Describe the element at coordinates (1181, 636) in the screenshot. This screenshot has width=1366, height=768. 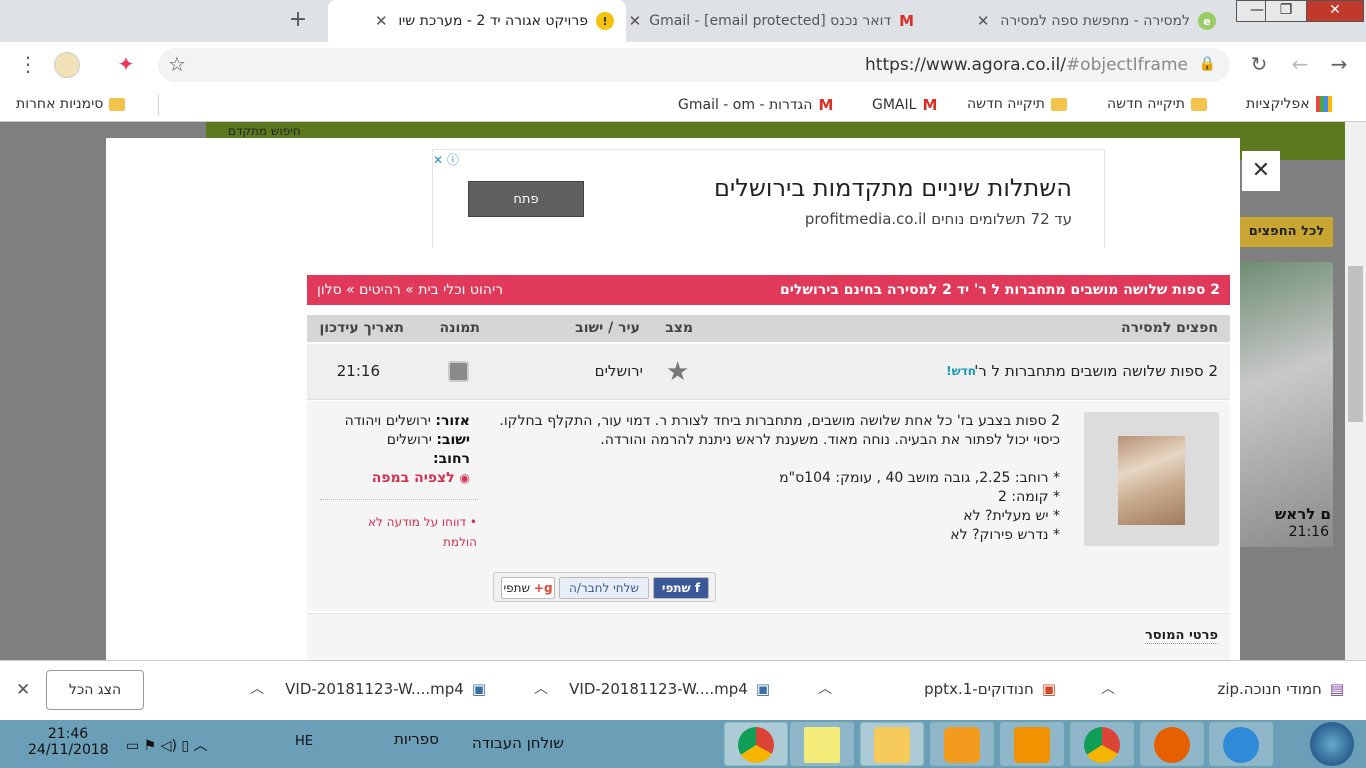
I see `seller-details-title: פרטי המוסר` at that location.